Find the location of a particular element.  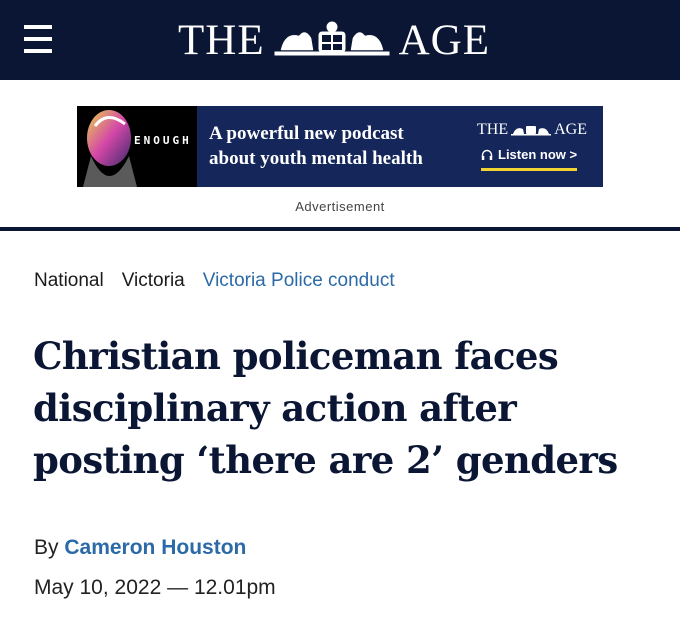

ad-brand-age: AGE is located at coordinates (570, 129).